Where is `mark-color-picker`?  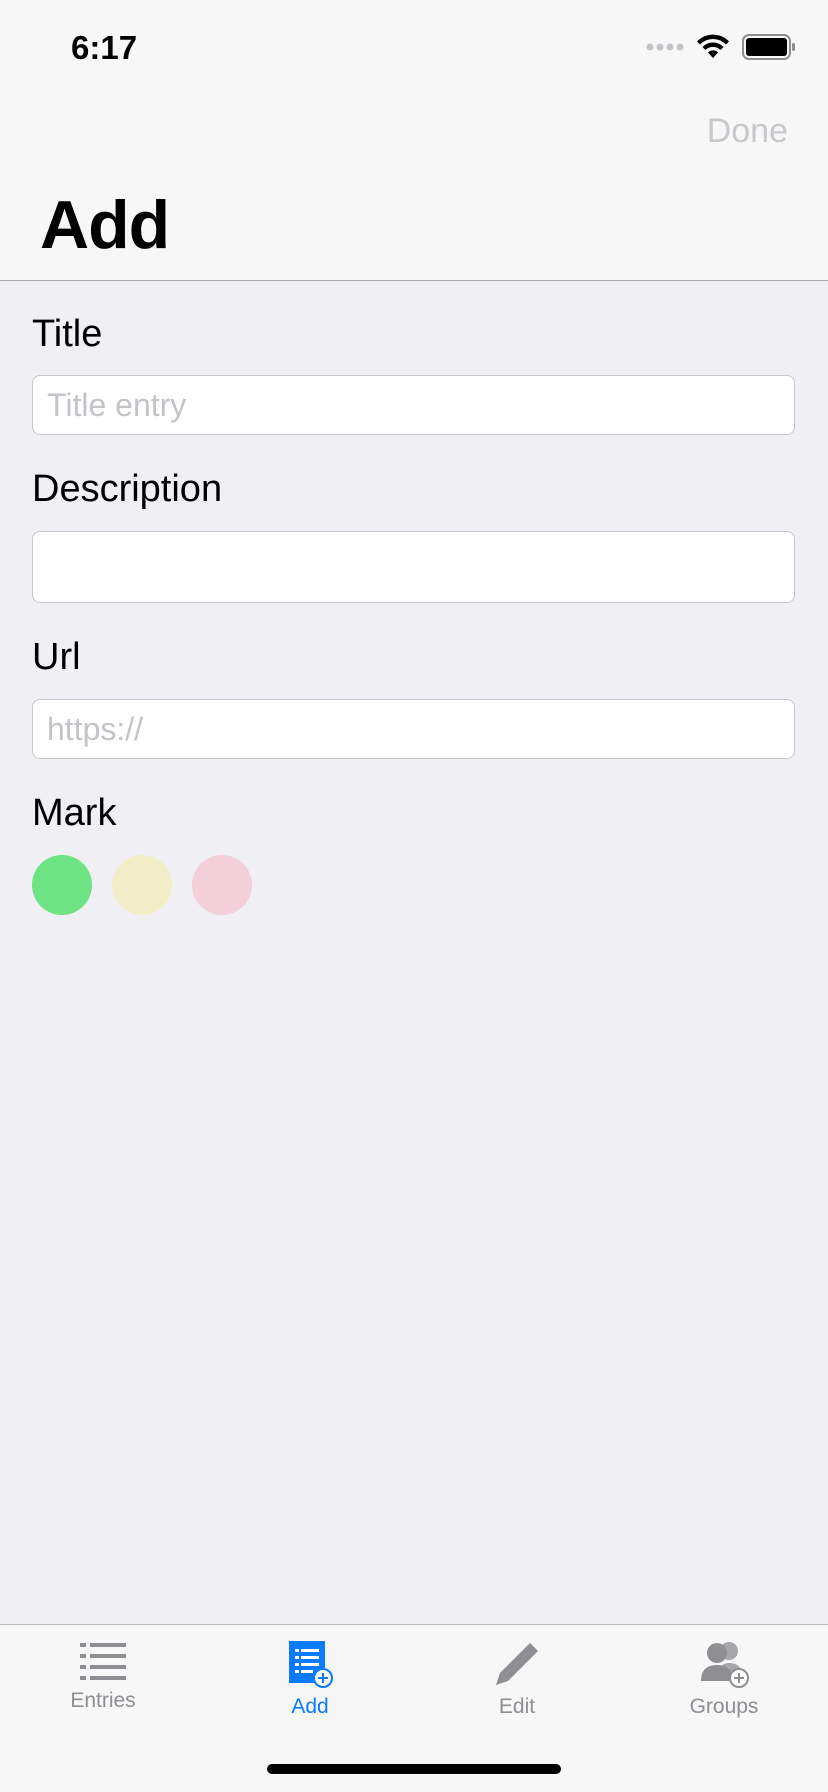 mark-color-picker is located at coordinates (142, 885).